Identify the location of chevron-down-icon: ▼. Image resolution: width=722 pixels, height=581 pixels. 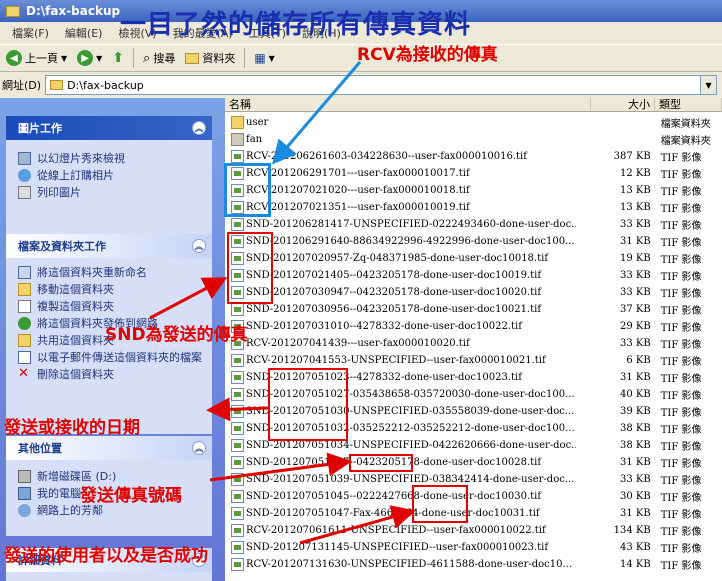
(708, 85).